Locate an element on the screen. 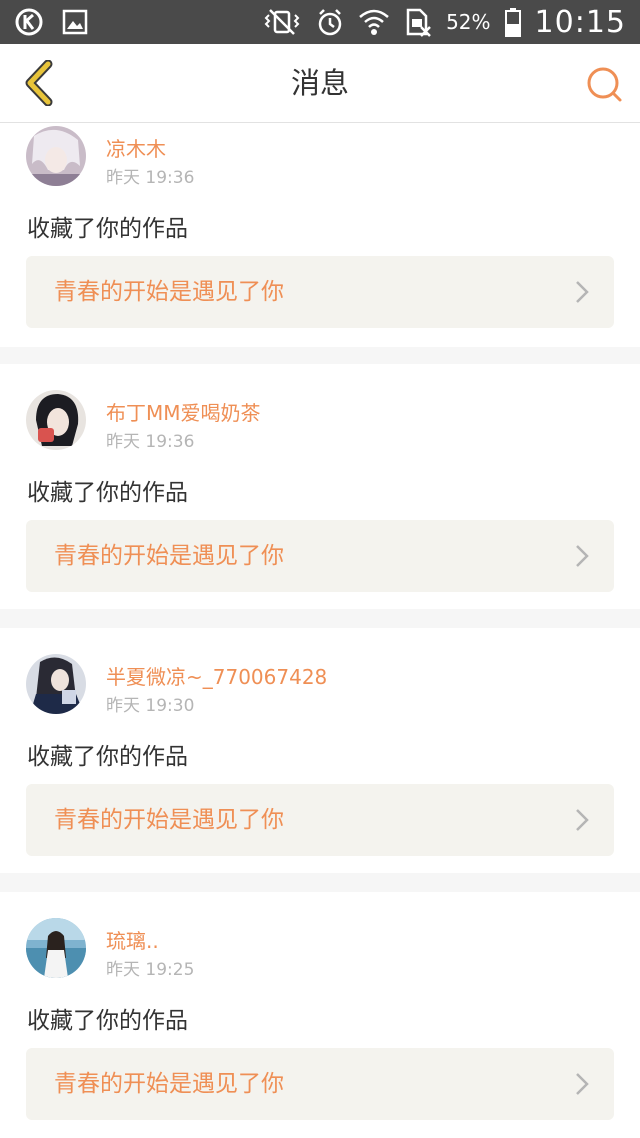 The image size is (640, 1138). battery-icon is located at coordinates (512, 22).